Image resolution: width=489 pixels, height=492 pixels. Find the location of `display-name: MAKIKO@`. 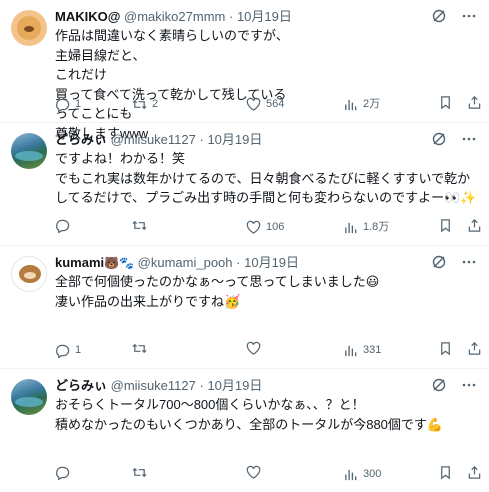

display-name: MAKIKO@ is located at coordinates (87, 16).